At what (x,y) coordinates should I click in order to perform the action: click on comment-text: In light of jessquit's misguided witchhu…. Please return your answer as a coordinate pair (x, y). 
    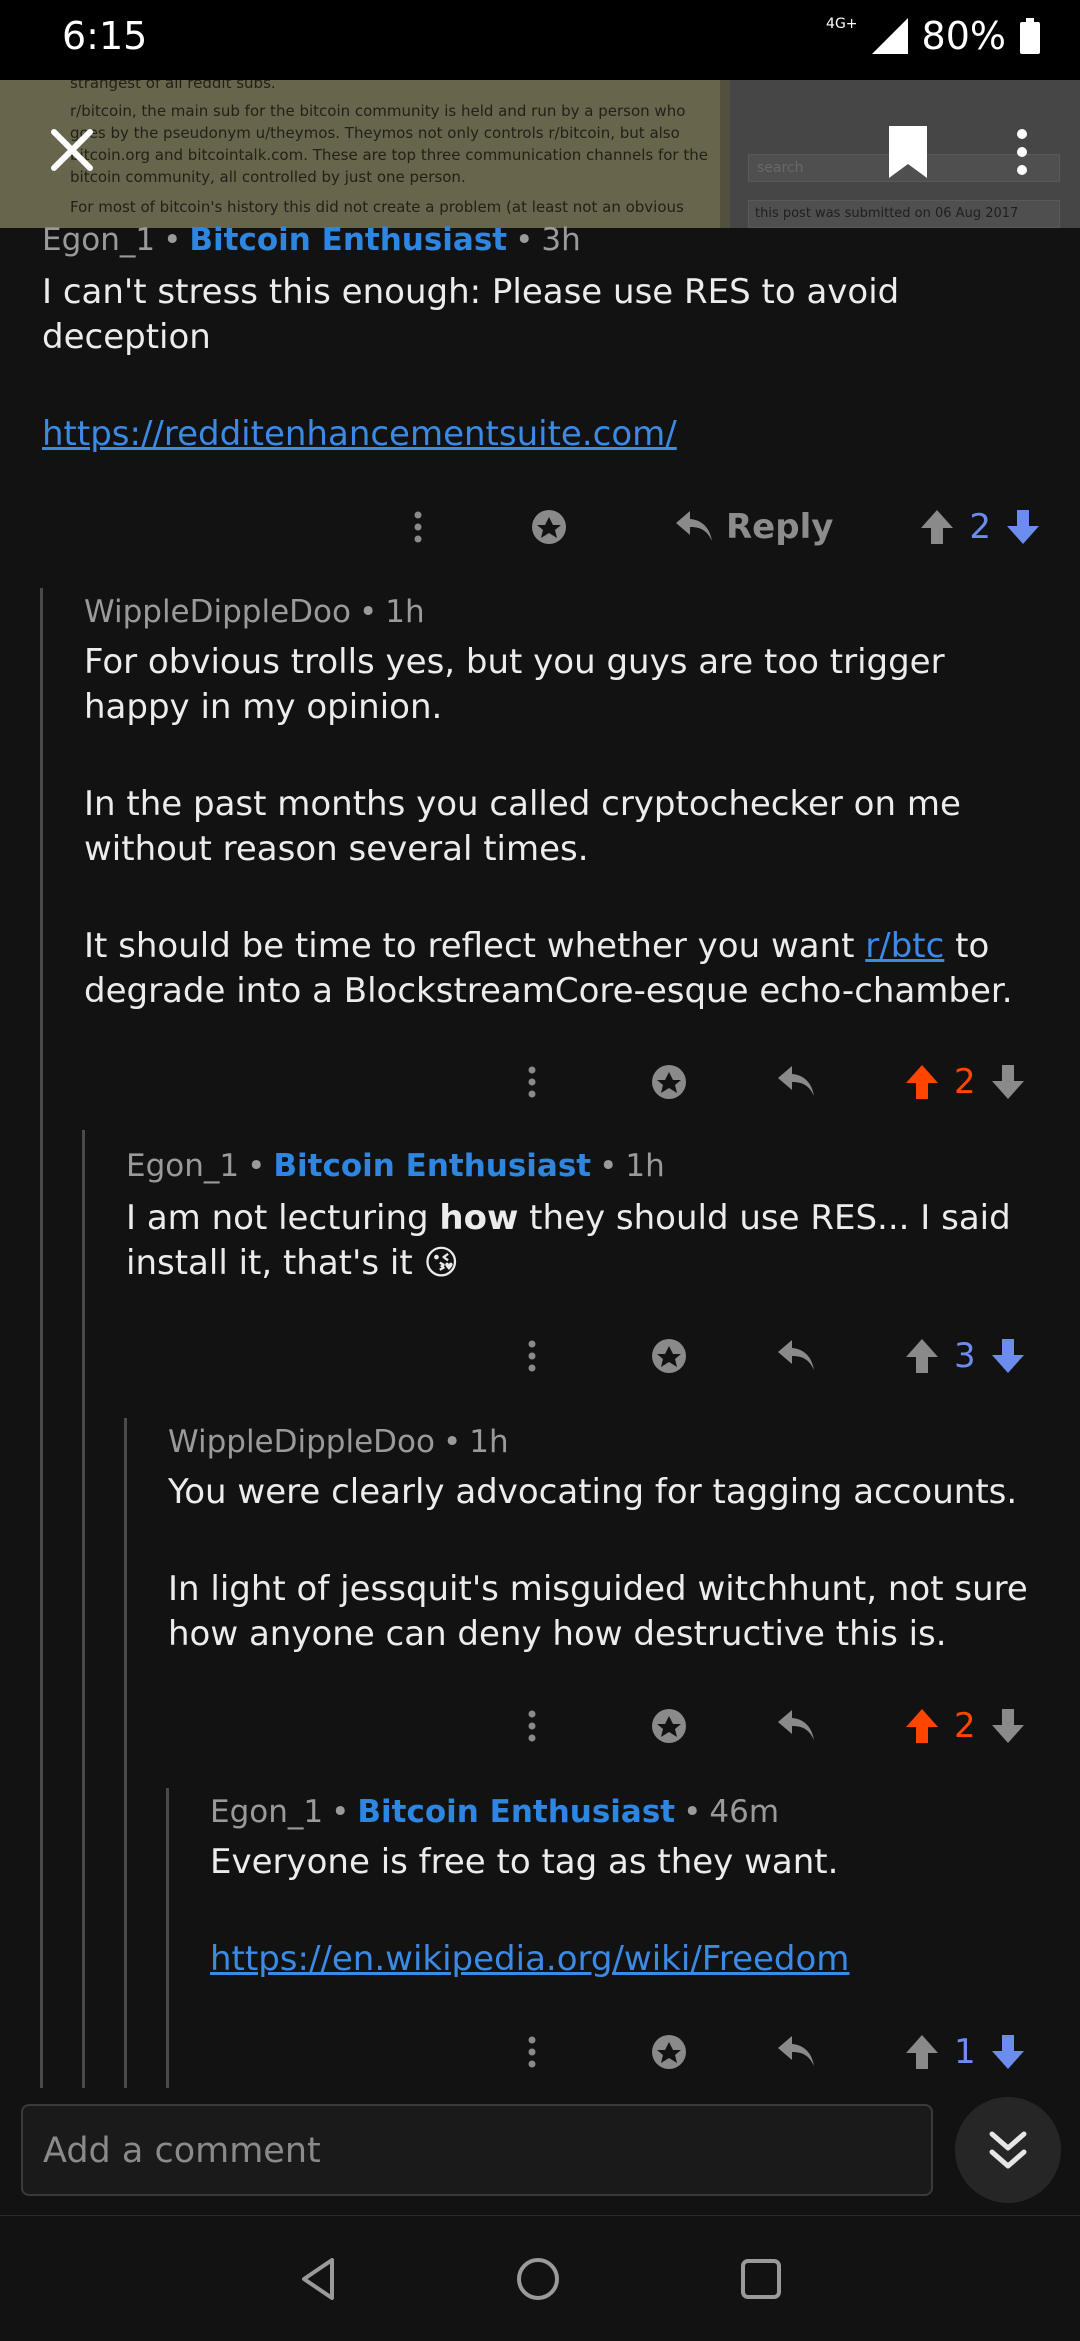
    Looking at the image, I should click on (598, 1611).